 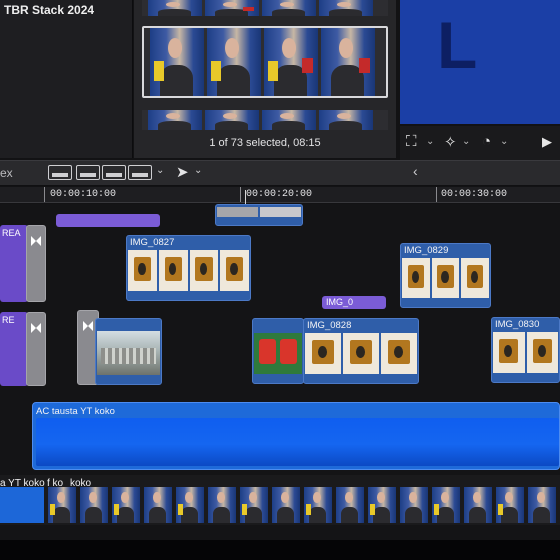 I want to click on clip-name: IMG_0827, so click(x=152, y=242).